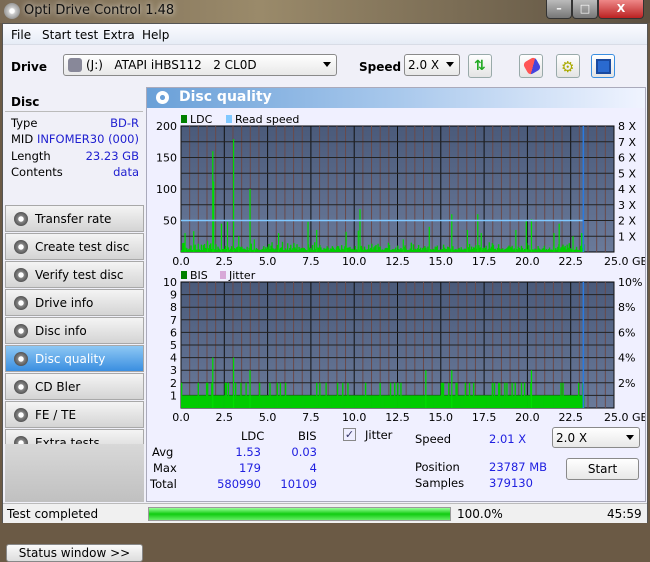 The width and height of the screenshot is (650, 562). Describe the element at coordinates (229, 119) in the screenshot. I see `legend-swatch` at that location.